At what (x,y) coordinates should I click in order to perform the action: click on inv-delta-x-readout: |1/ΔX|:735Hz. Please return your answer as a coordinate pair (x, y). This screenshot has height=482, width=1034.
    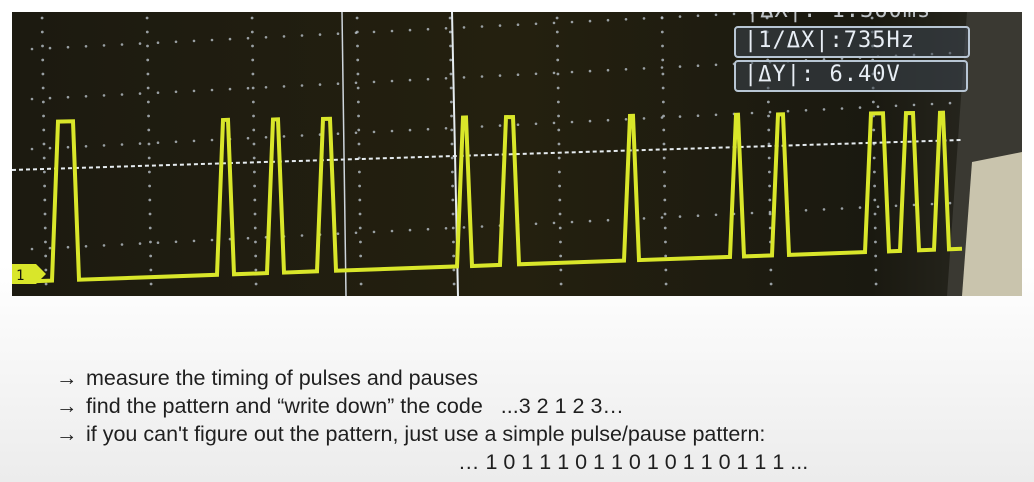
    Looking at the image, I should click on (829, 40).